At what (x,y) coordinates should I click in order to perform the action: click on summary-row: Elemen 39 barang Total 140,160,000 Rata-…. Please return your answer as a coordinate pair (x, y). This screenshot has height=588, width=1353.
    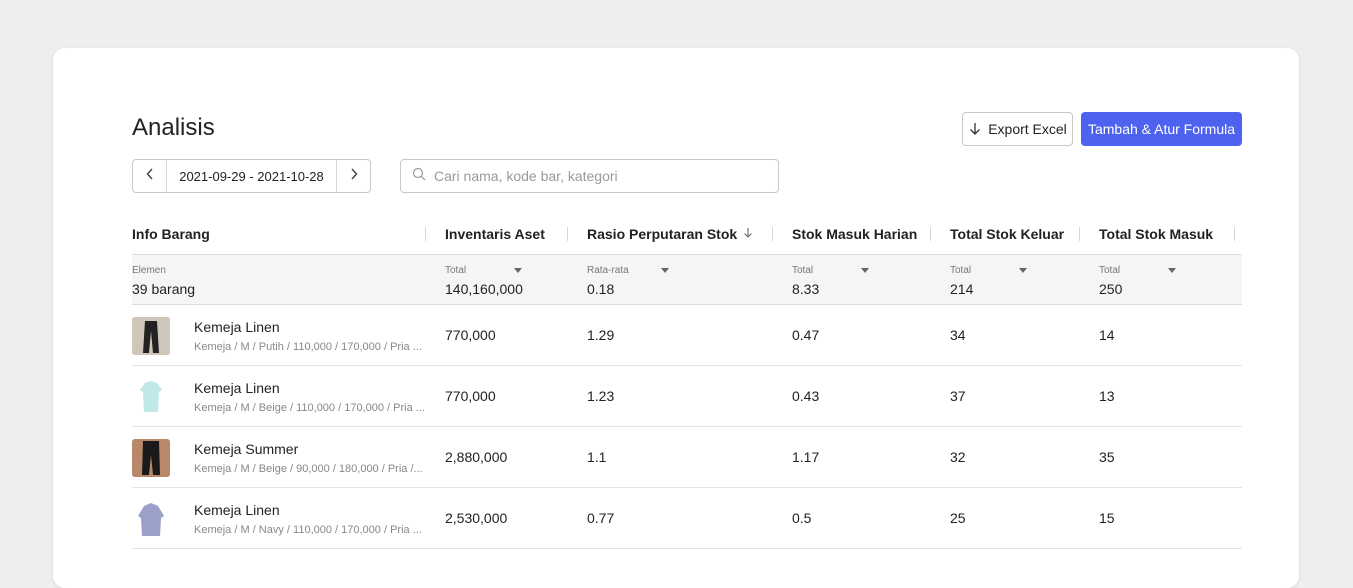
    Looking at the image, I should click on (687, 280).